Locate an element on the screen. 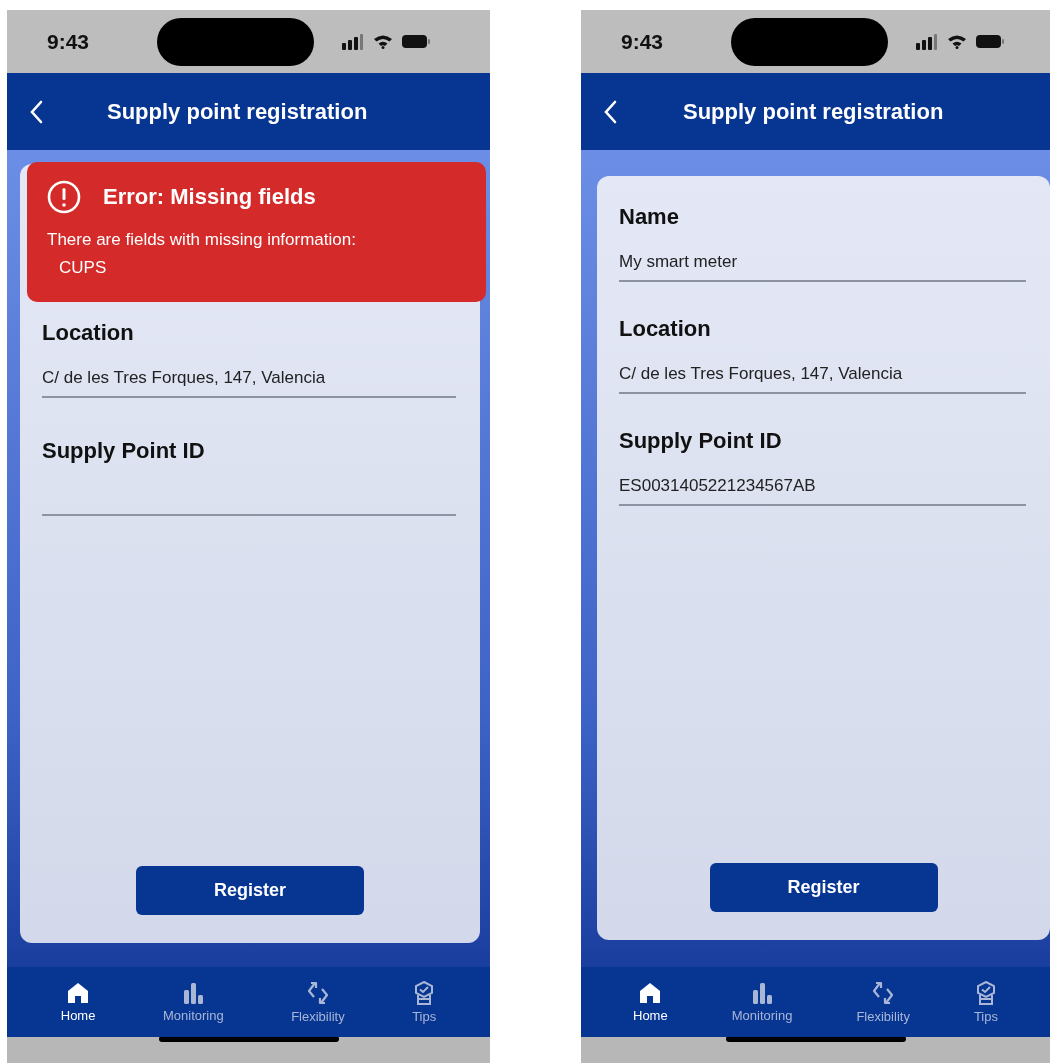 The height and width of the screenshot is (1063, 1053). field-label: Name is located at coordinates (649, 217).